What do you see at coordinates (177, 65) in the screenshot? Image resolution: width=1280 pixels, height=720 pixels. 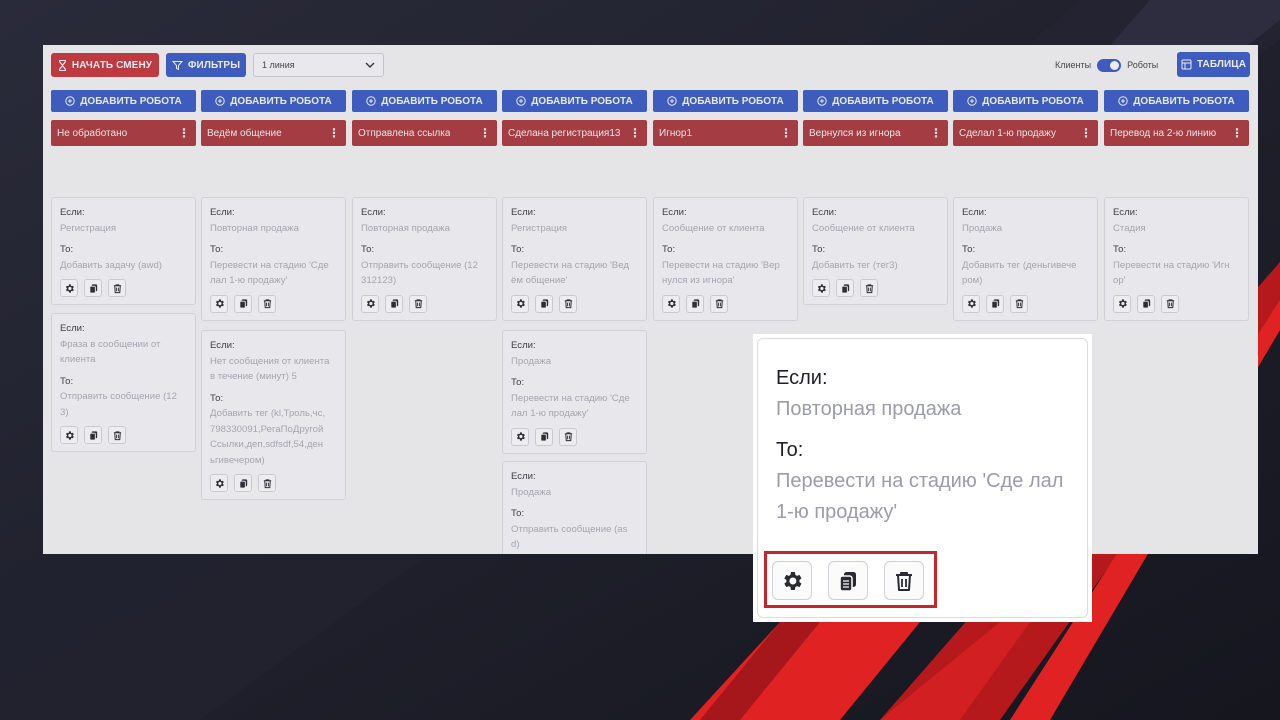 I see `filter-icon` at bounding box center [177, 65].